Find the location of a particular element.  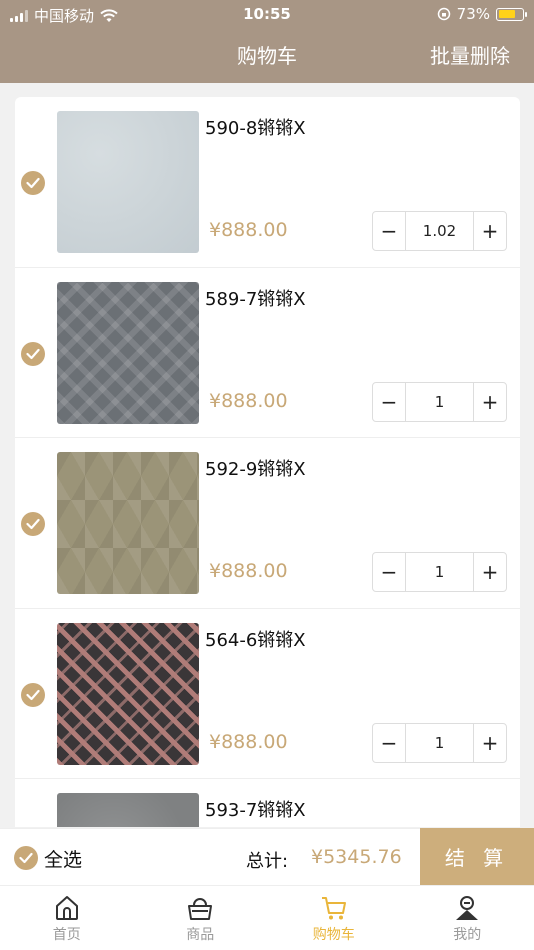

orientation-lock-icon is located at coordinates (443, 14).